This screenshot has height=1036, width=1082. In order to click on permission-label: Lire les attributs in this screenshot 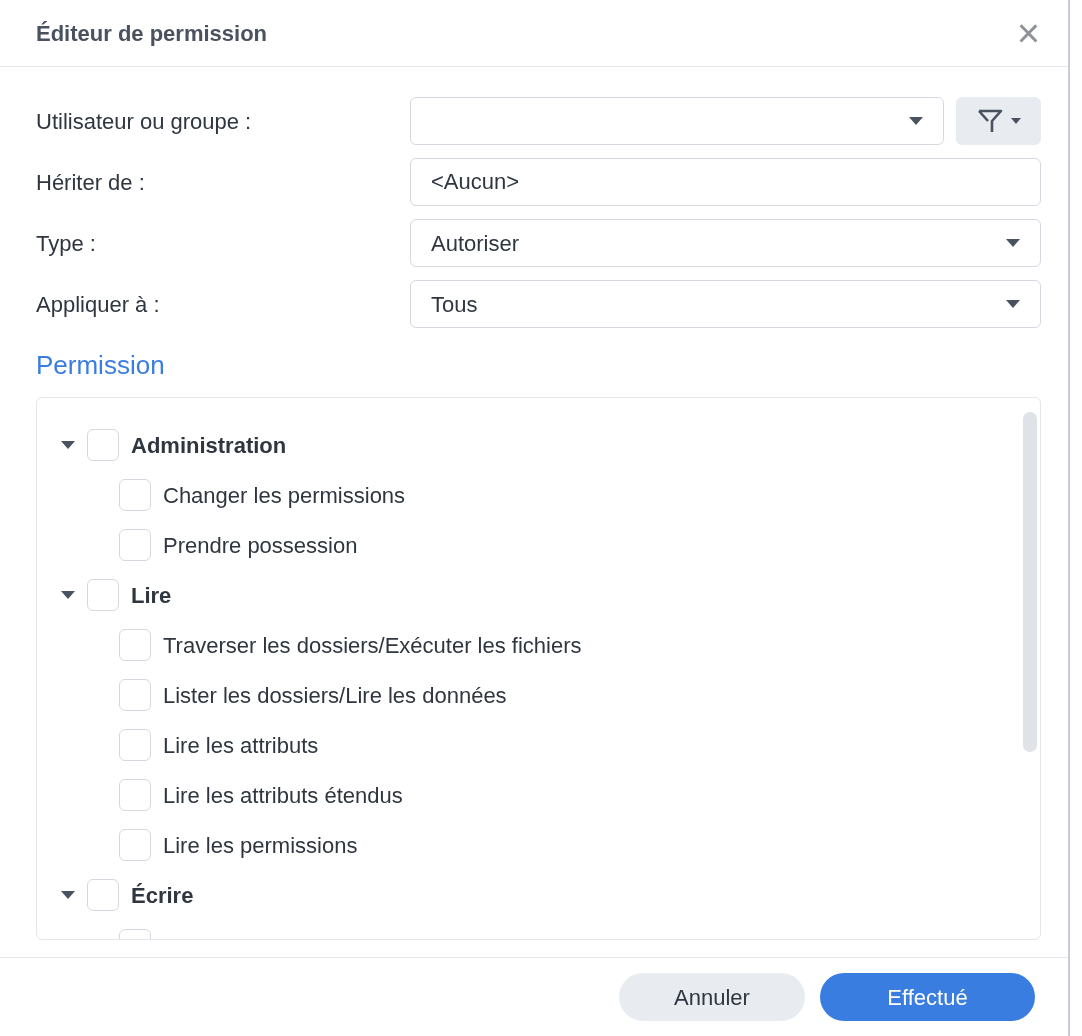, I will do `click(241, 745)`.